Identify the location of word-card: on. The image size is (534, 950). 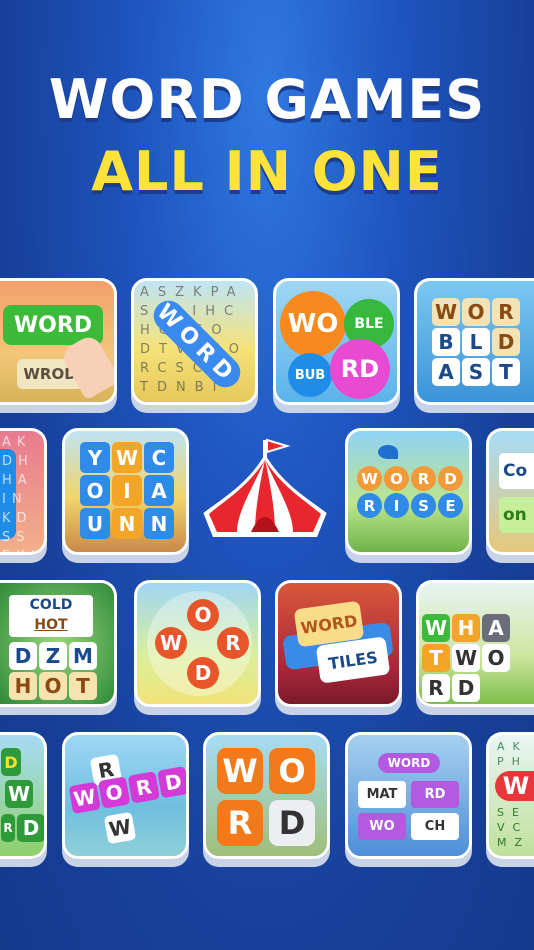
(516, 515).